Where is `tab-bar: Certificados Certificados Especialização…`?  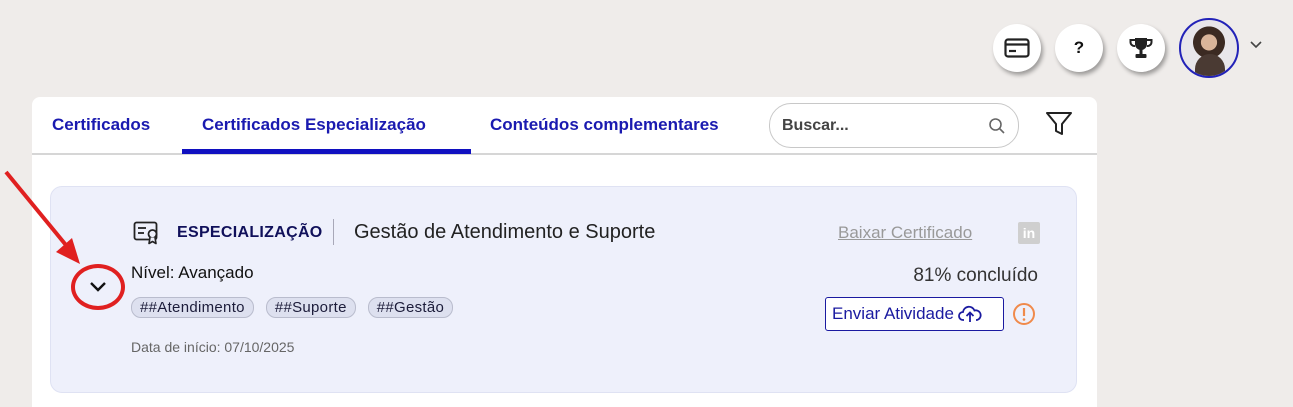
tab-bar: Certificados Certificados Especialização… is located at coordinates (564, 126).